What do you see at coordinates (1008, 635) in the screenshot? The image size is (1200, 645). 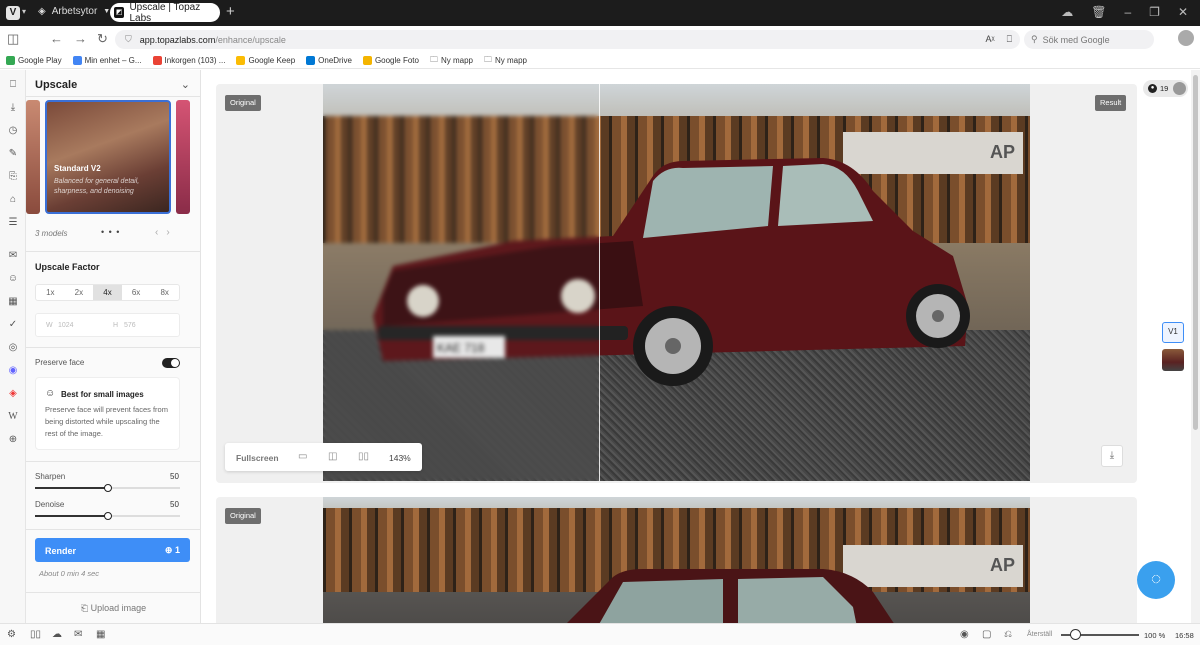 I see `page-actions-icon: ⎌` at bounding box center [1008, 635].